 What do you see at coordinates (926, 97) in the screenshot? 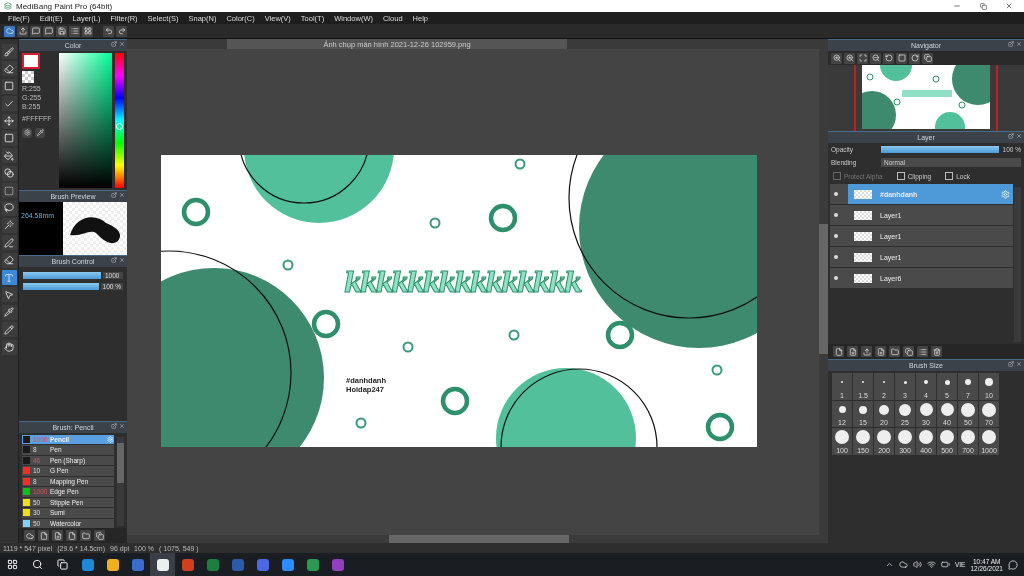
I see `thumbnail-drawing` at bounding box center [926, 97].